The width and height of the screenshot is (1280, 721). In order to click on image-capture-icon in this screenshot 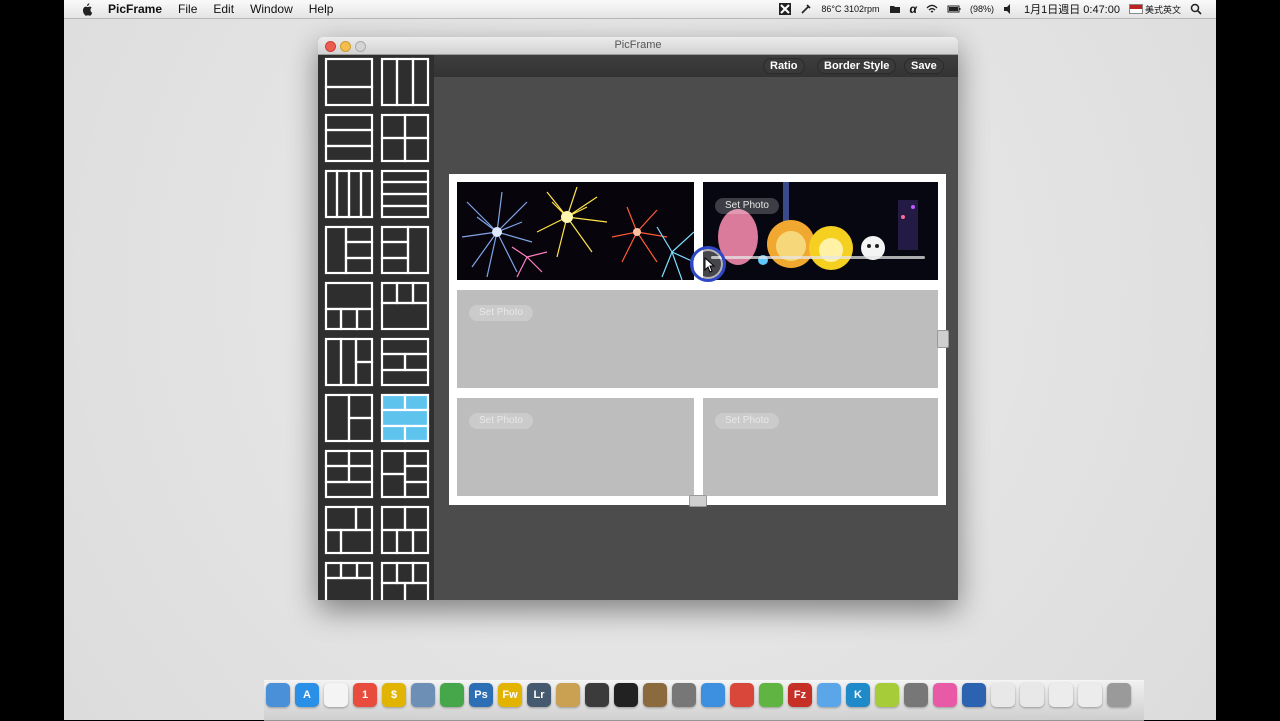, I will do `click(655, 695)`.